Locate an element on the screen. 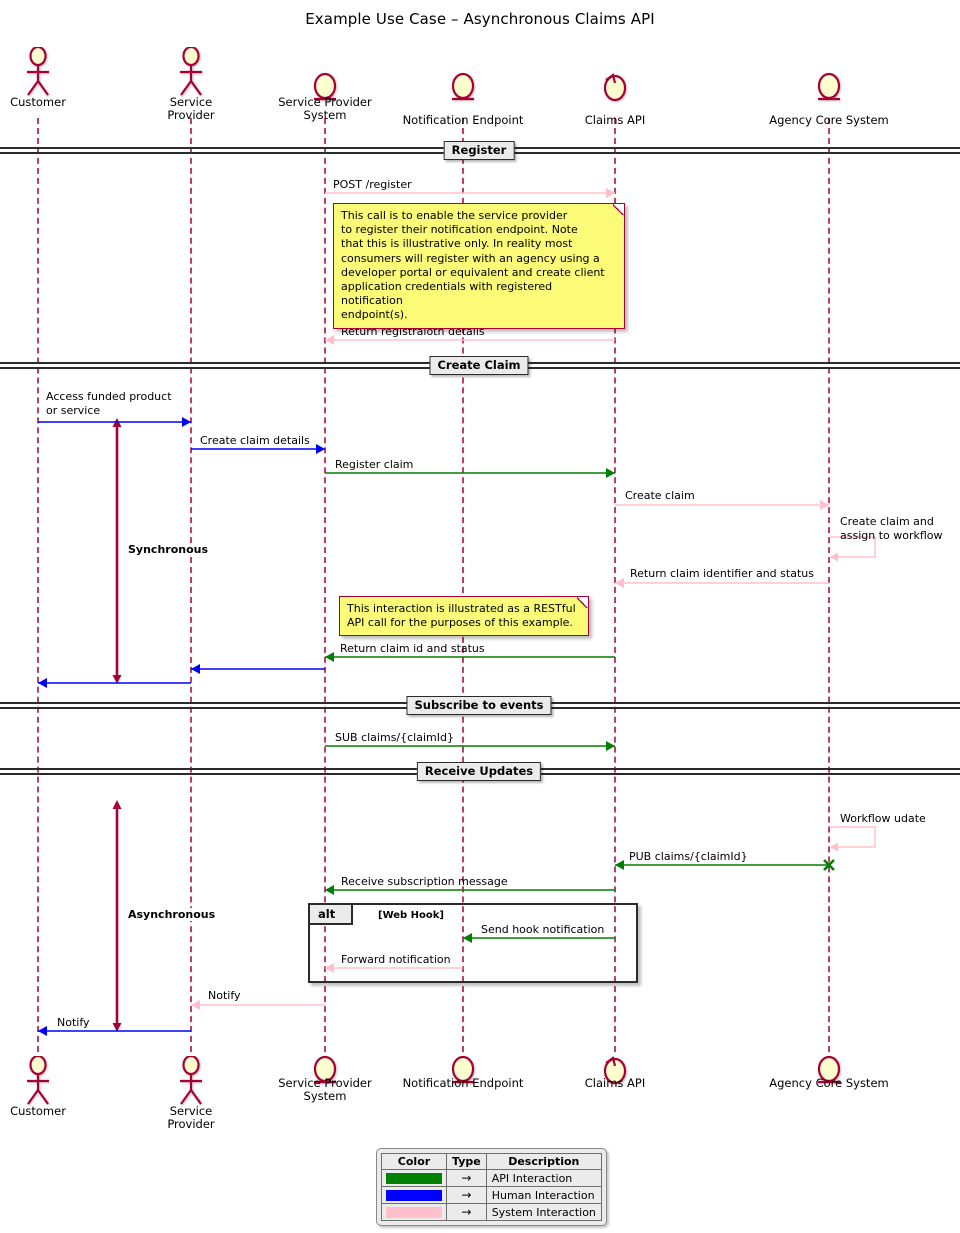 The height and width of the screenshot is (1233, 960). legend-row: → Human Interaction is located at coordinates (491, 1195).